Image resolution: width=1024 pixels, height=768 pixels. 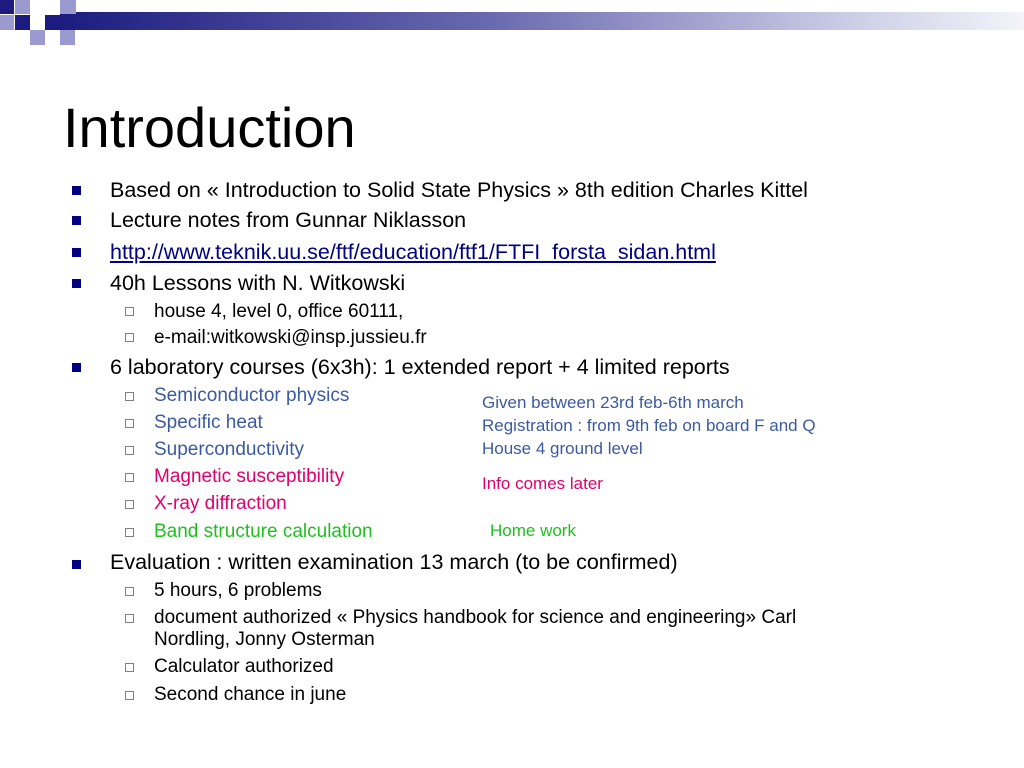 What do you see at coordinates (249, 476) in the screenshot?
I see `lab-course-item: Magnetic susceptibility` at bounding box center [249, 476].